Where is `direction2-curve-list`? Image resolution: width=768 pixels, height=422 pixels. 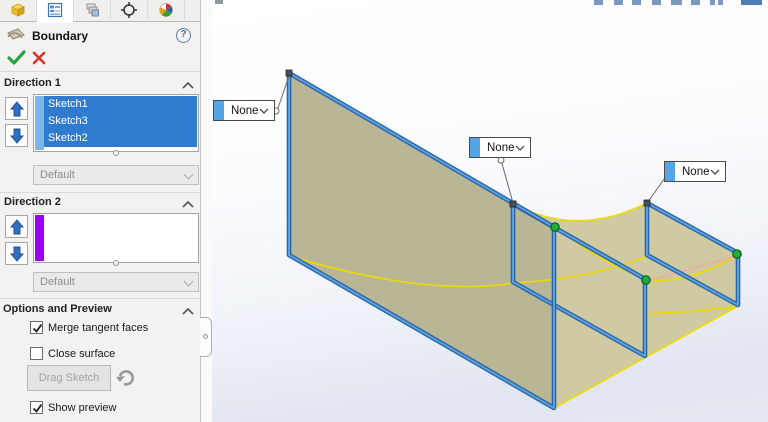 direction2-curve-list is located at coordinates (116, 238).